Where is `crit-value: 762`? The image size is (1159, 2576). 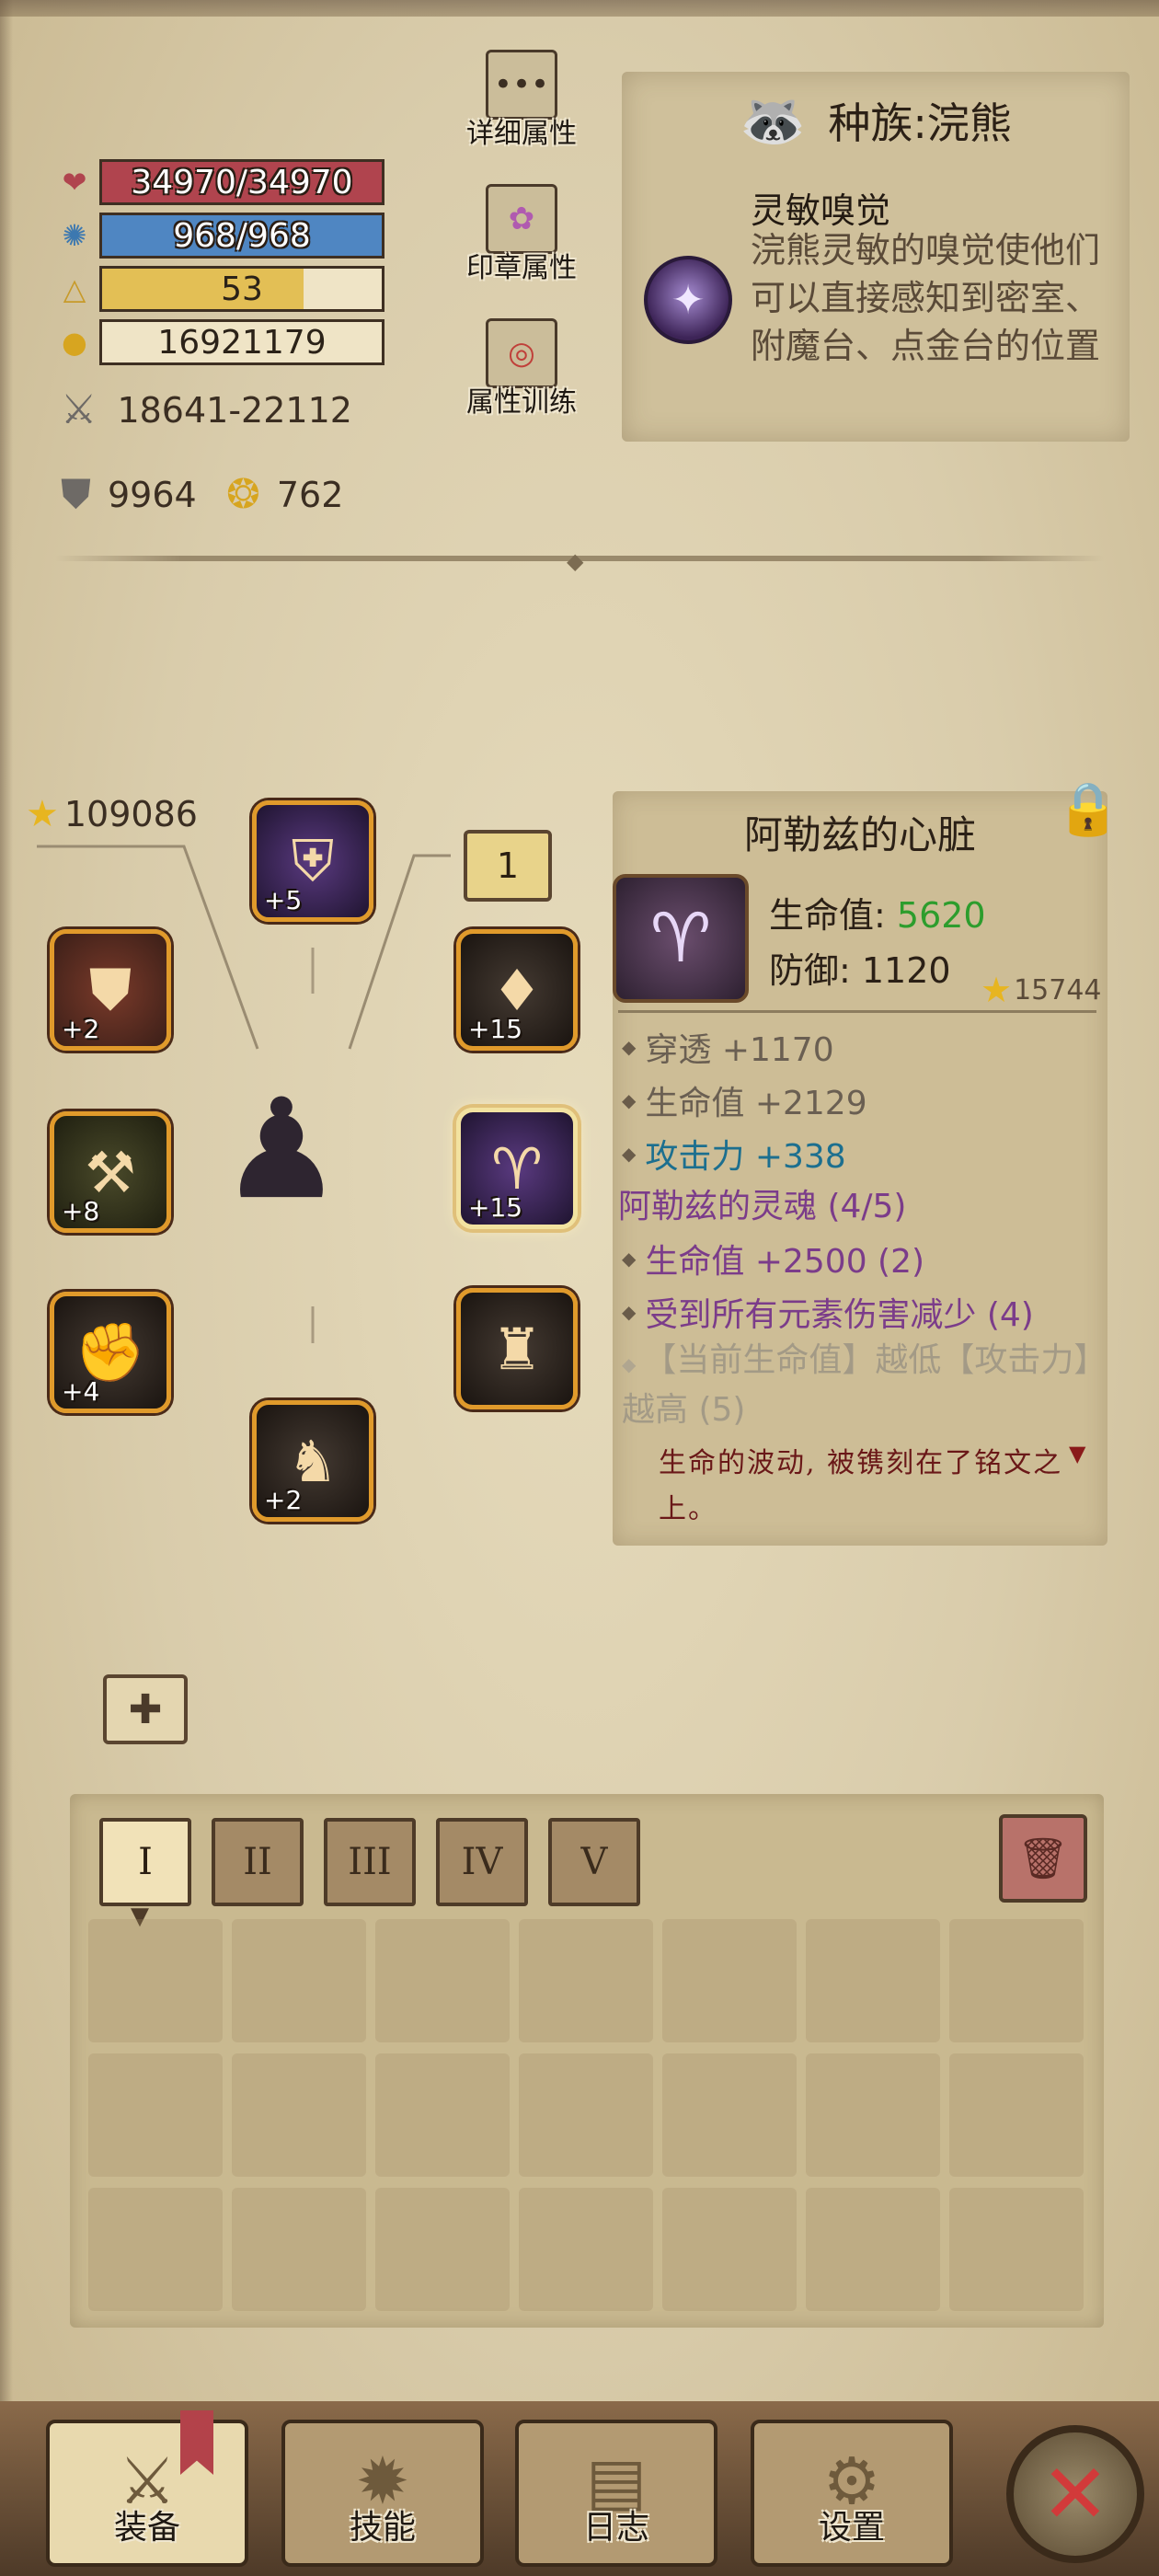
crit-value: 762 is located at coordinates (310, 494).